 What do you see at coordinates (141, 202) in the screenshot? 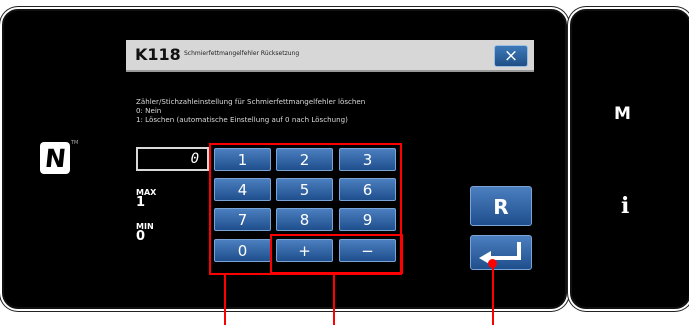
I see `max-value: 1` at bounding box center [141, 202].